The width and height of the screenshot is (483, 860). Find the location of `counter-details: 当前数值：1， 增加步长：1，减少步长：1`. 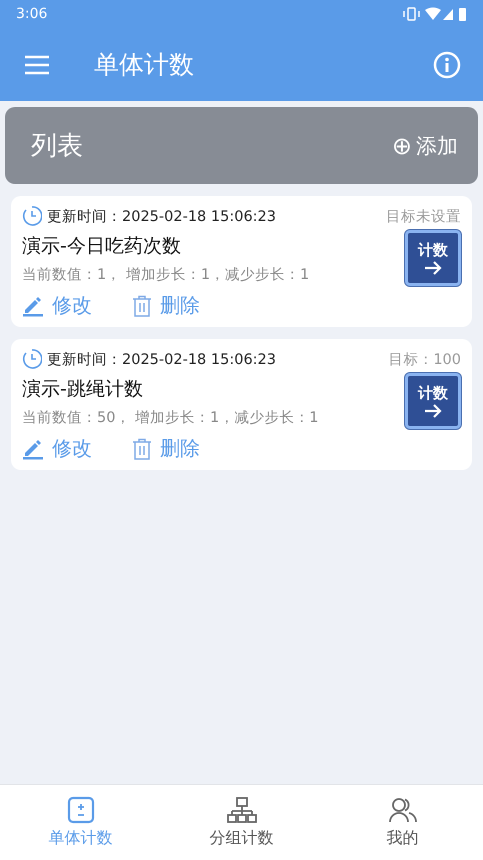

counter-details: 当前数值：1， 增加步长：1，减少步长：1 is located at coordinates (166, 275).